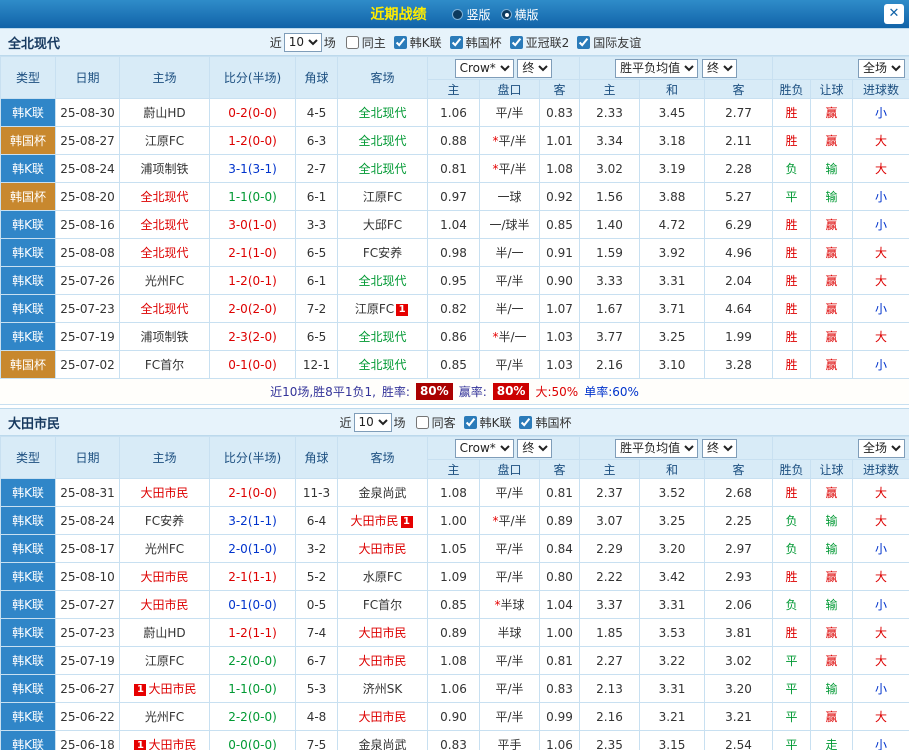 This screenshot has width=909, height=750. What do you see at coordinates (527, 14) in the screenshot?
I see `horizontal-layout-label: 横版` at bounding box center [527, 14].